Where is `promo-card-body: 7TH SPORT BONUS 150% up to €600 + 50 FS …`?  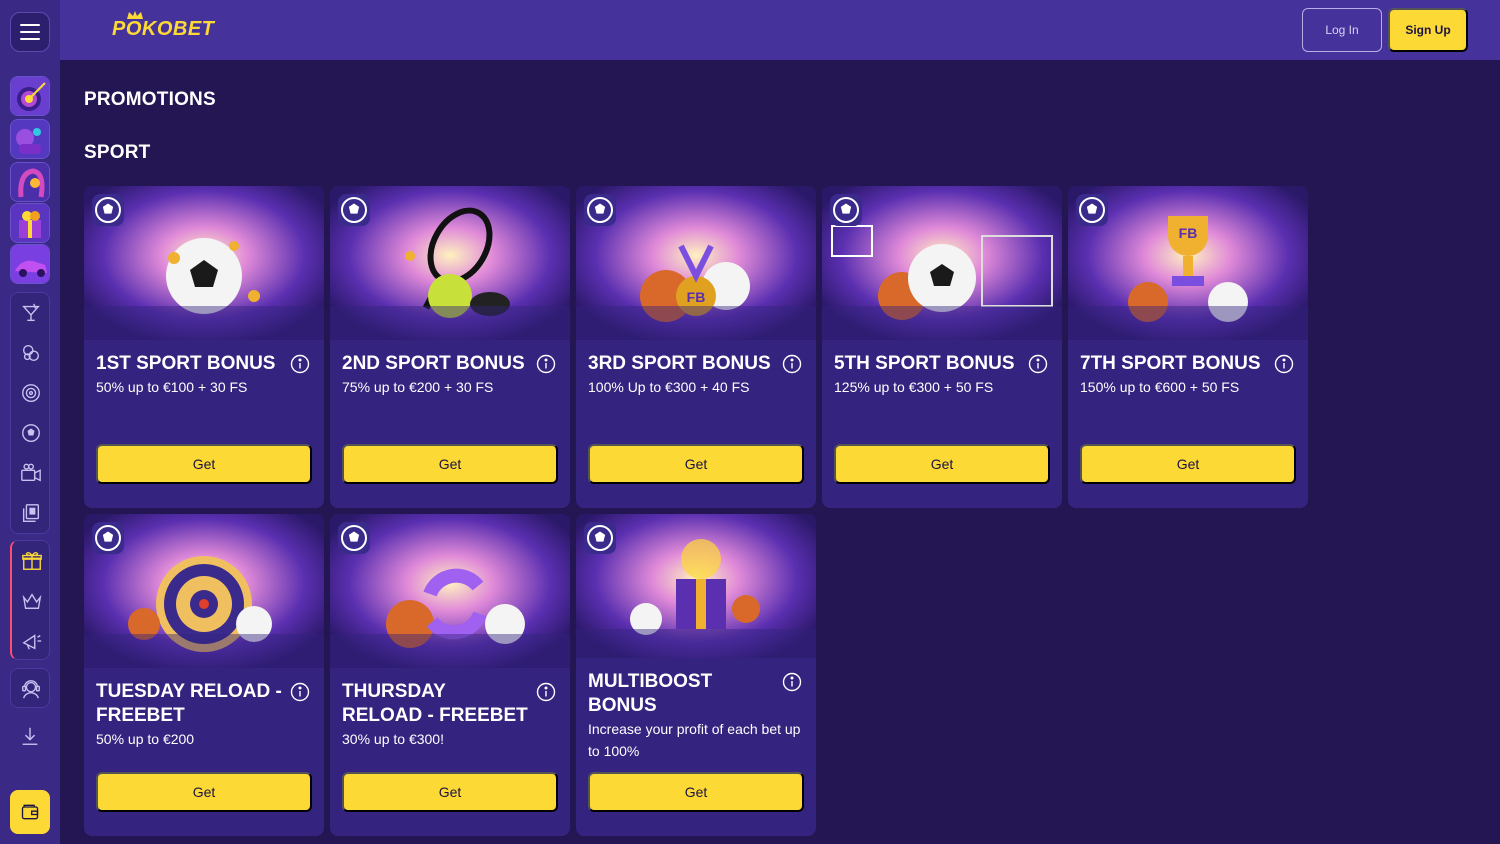 promo-card-body: 7TH SPORT BONUS 150% up to €600 + 50 FS … is located at coordinates (1188, 424).